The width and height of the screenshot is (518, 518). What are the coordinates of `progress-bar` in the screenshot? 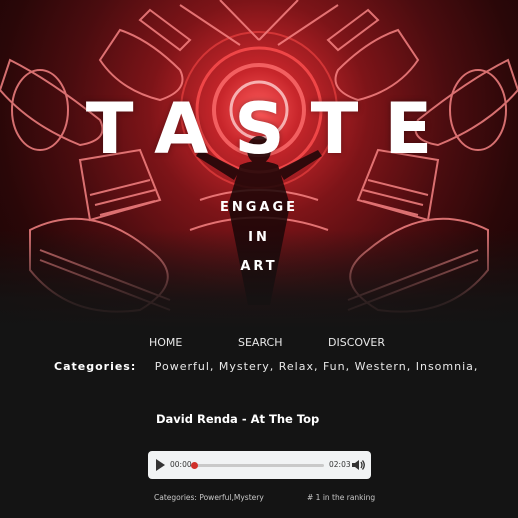 It's located at (257, 465).